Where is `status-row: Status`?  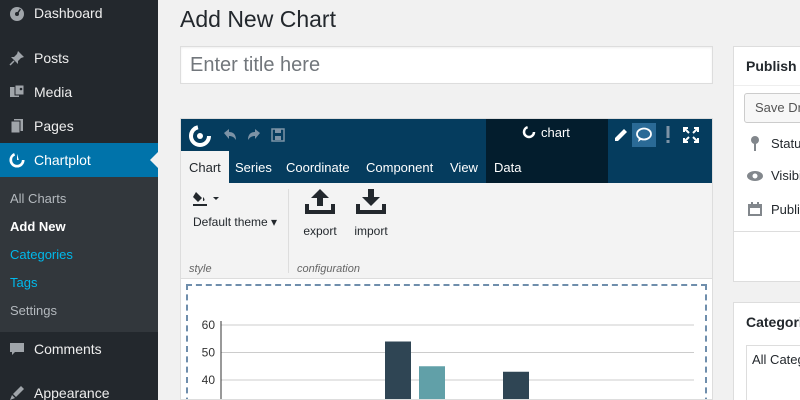
status-row: Status is located at coordinates (772, 143).